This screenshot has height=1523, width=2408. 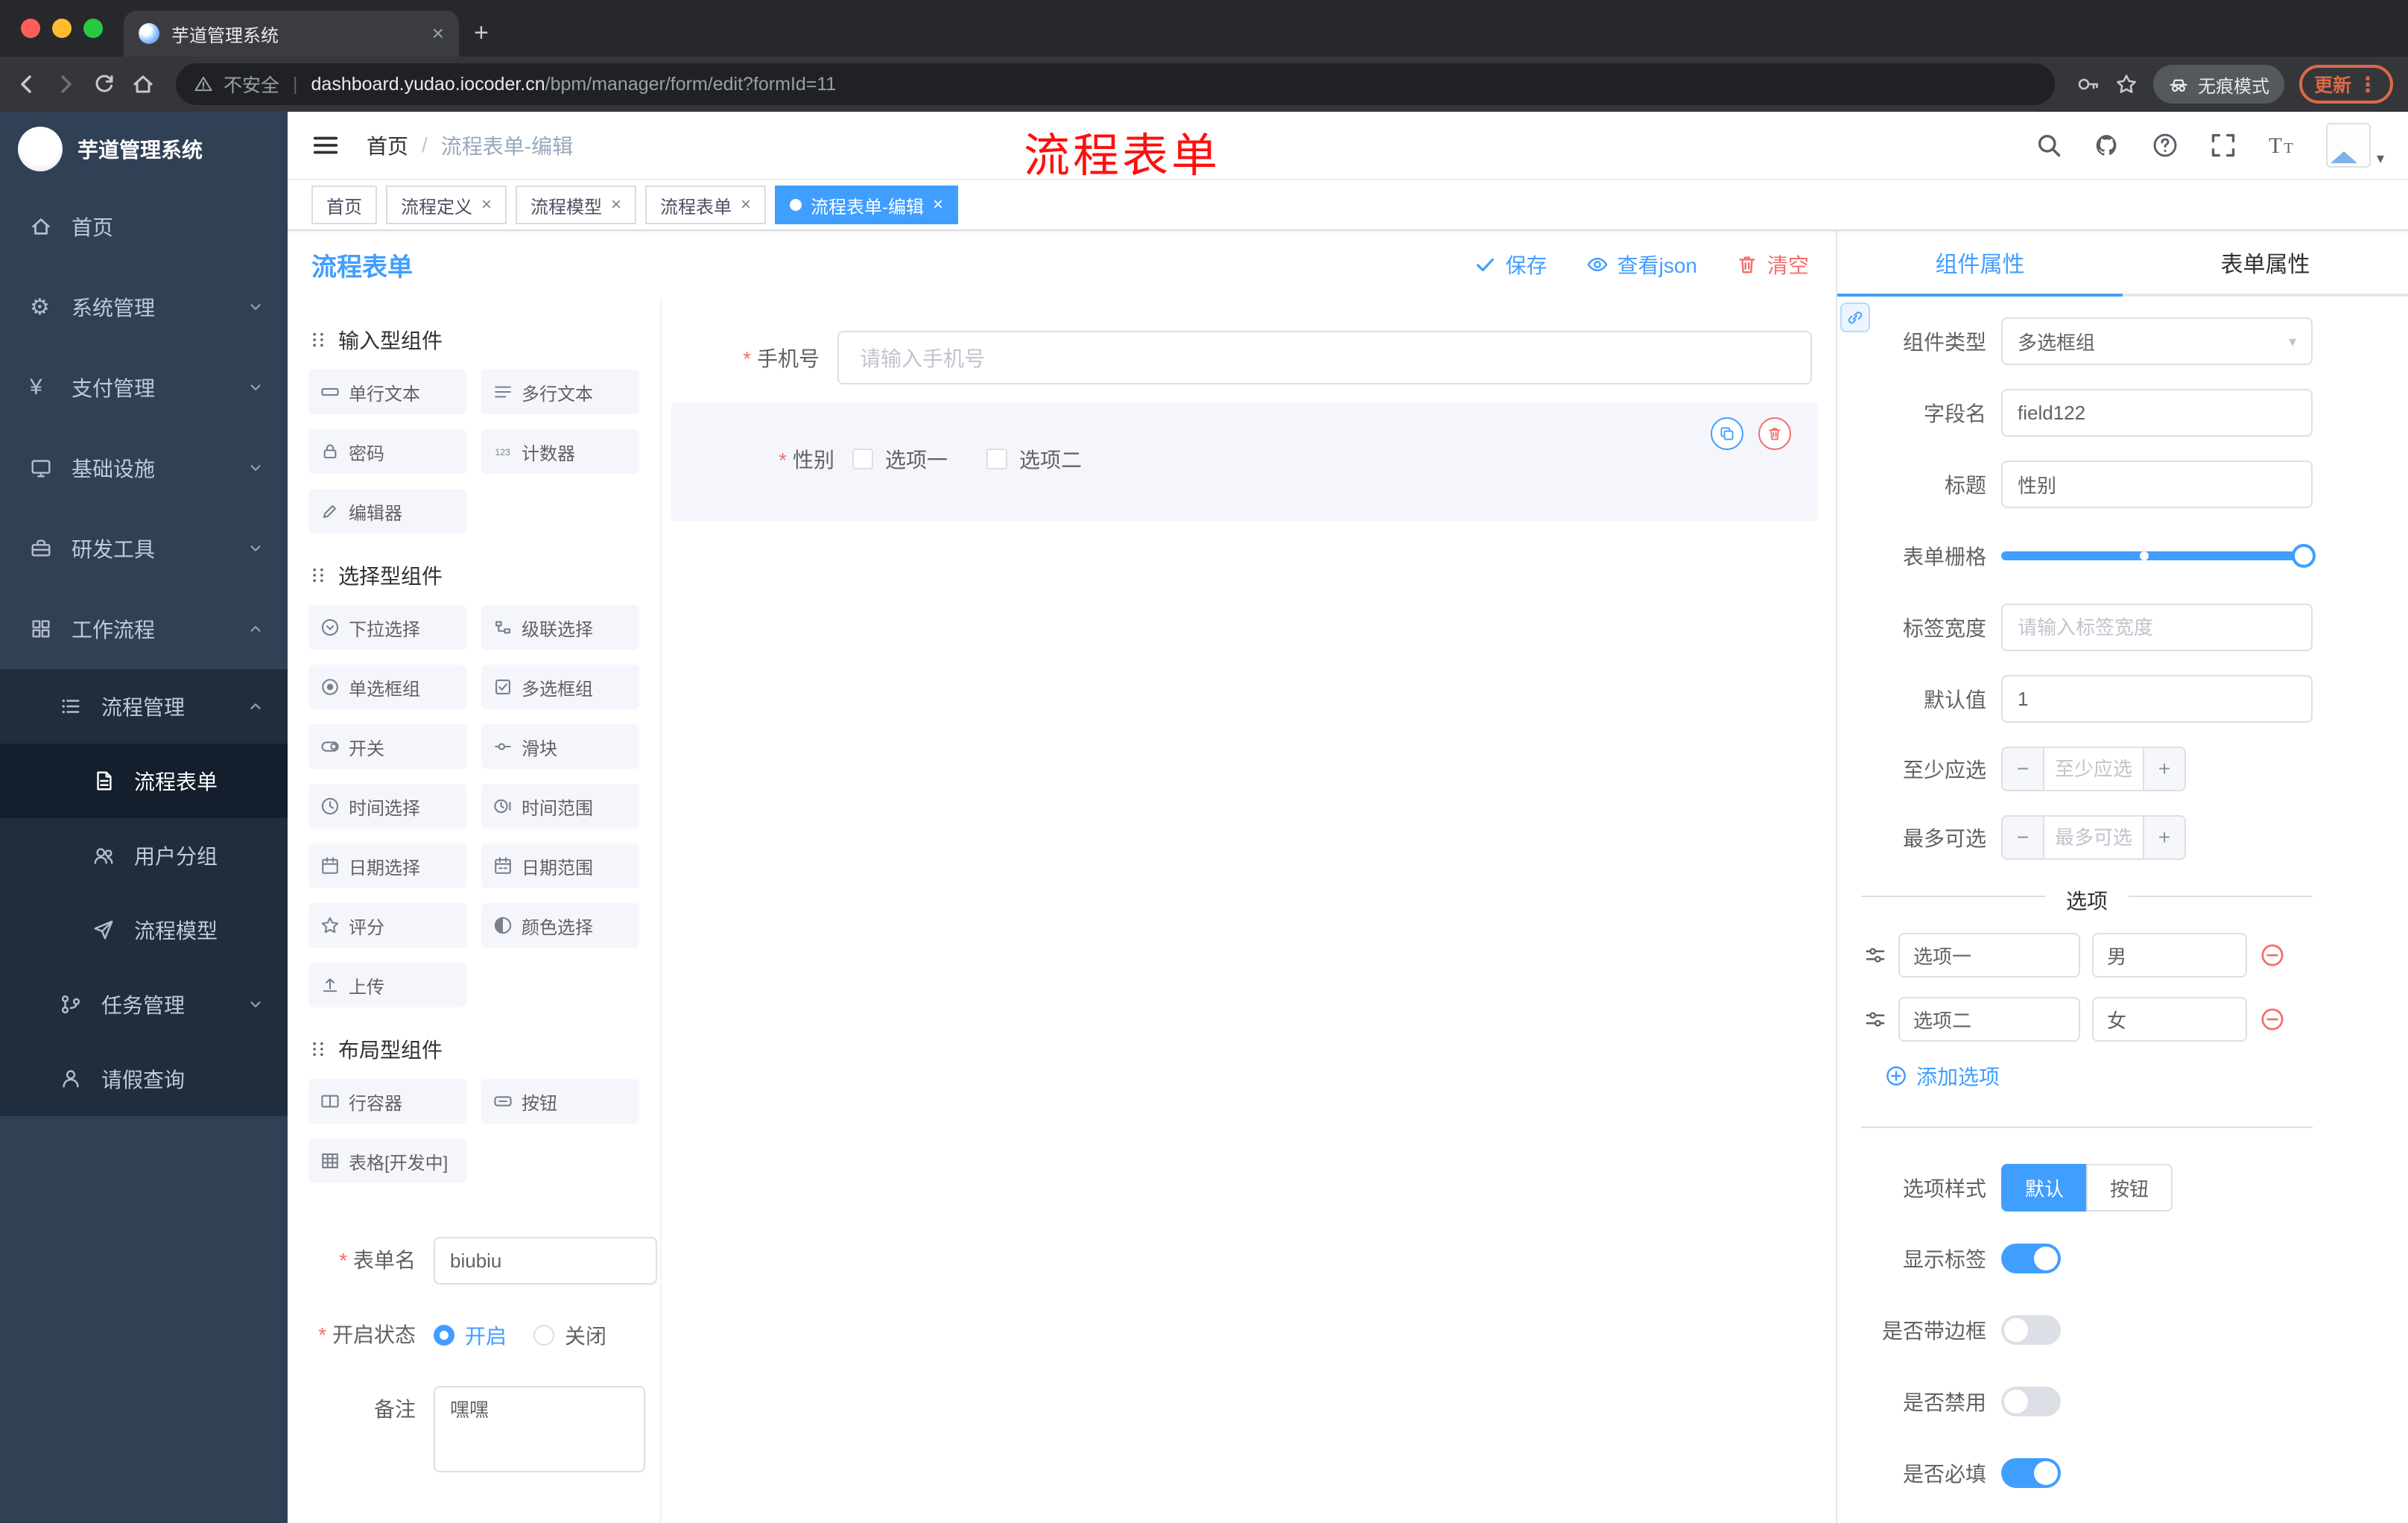 I want to click on bookmark-star-icon, so click(x=2126, y=84).